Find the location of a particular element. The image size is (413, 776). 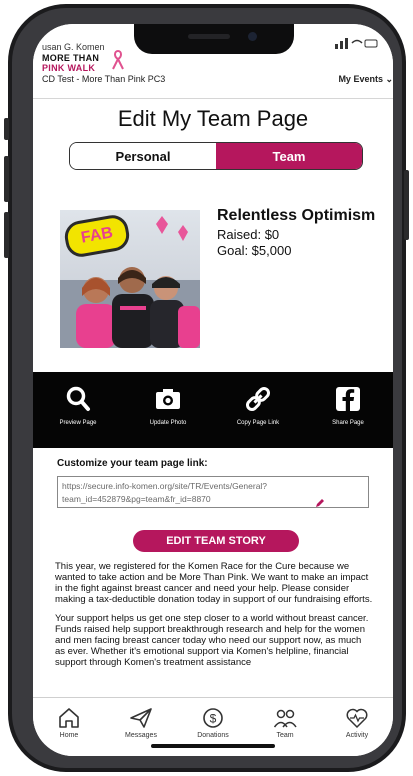

pencil-icon is located at coordinates (320, 503).